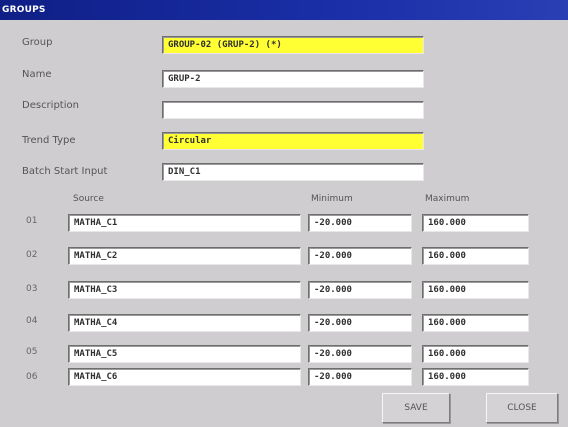 The width and height of the screenshot is (568, 427). I want to click on batch-start-input-field: DIN_C1, so click(293, 172).